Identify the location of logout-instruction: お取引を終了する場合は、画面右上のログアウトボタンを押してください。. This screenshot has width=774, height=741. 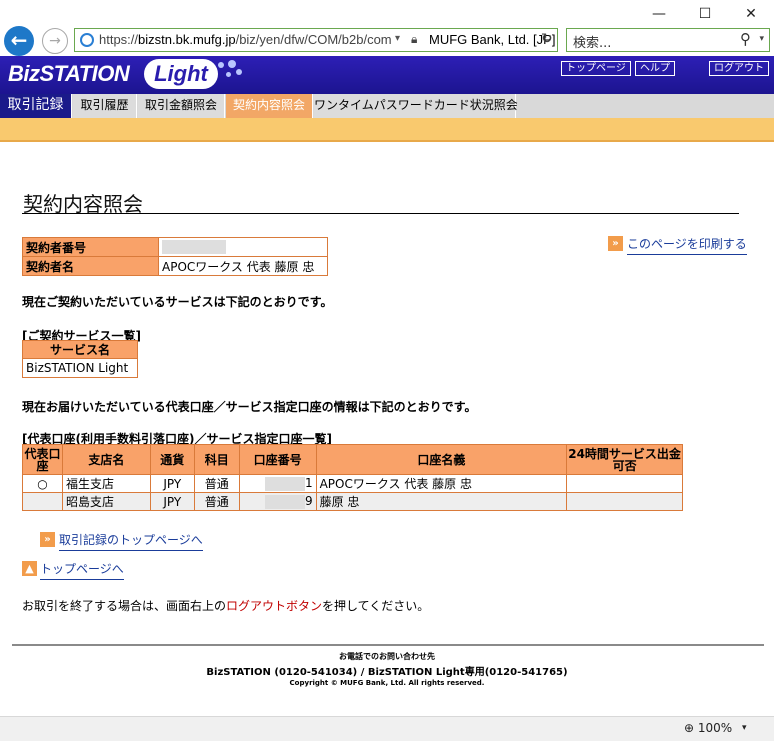
(225, 605).